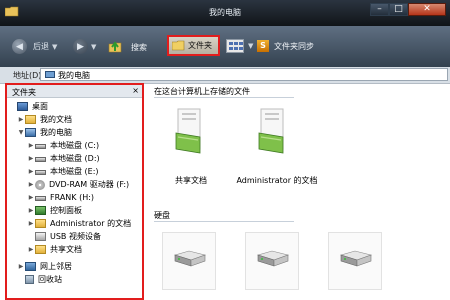  Describe the element at coordinates (22, 106) in the screenshot. I see `desktop-icon` at that location.